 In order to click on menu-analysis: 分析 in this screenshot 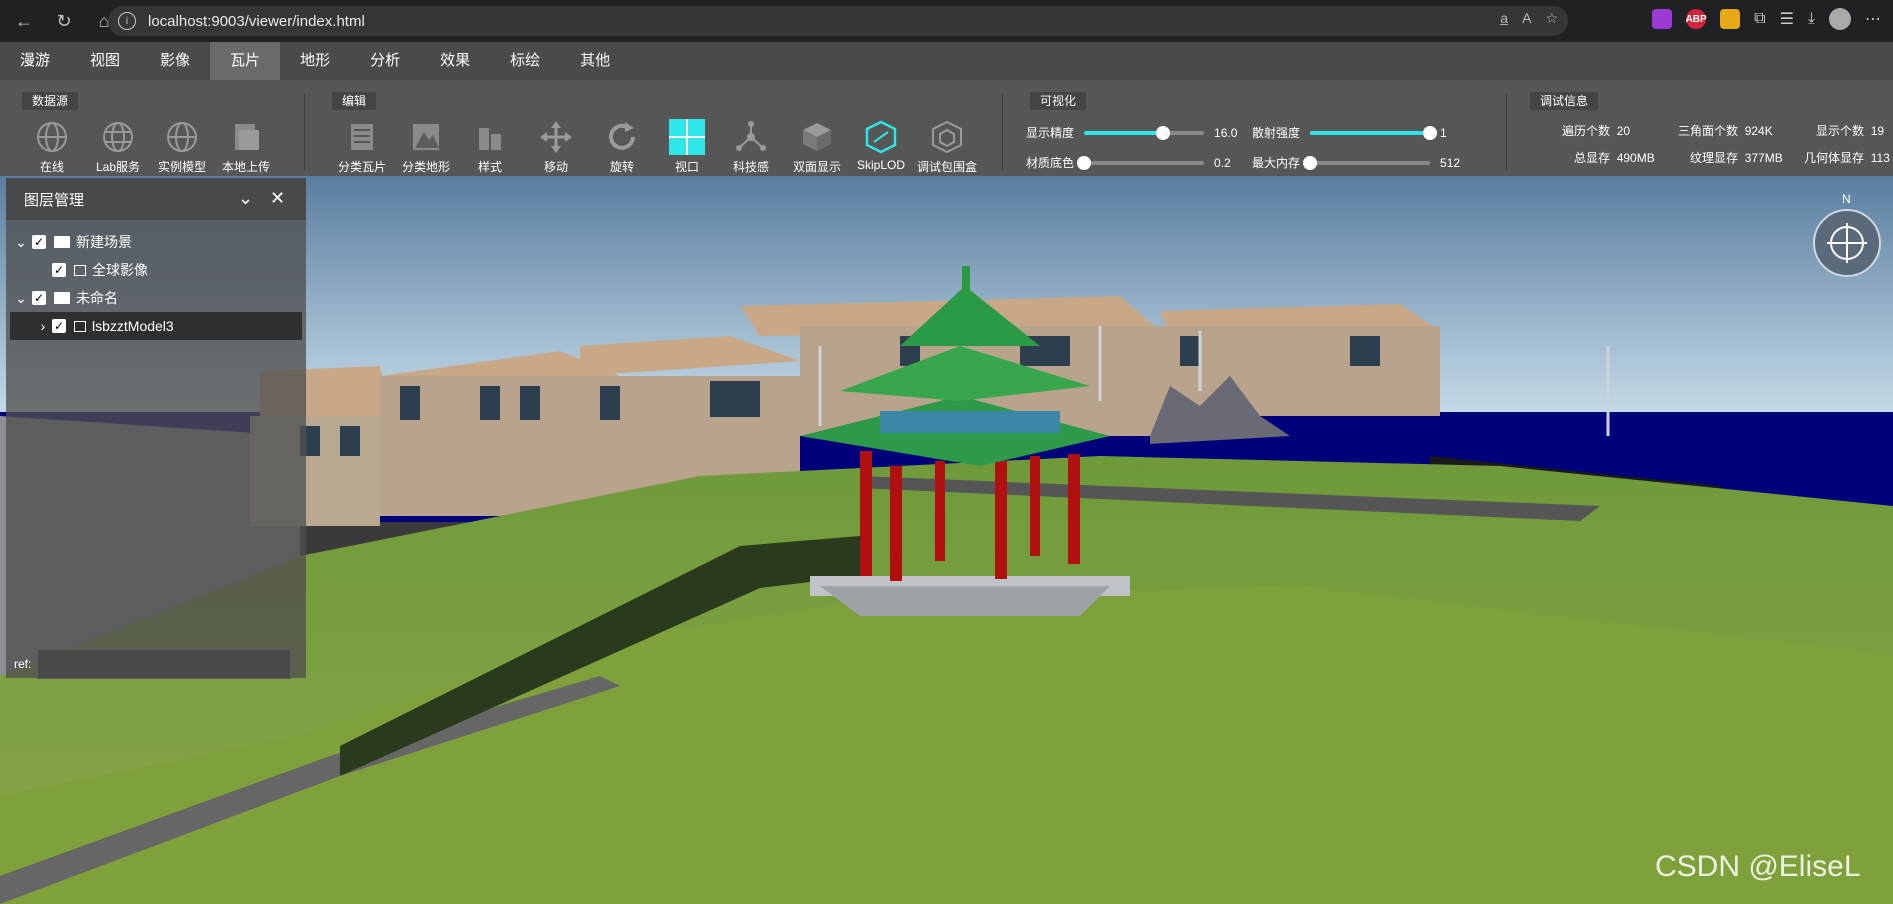, I will do `click(385, 61)`.